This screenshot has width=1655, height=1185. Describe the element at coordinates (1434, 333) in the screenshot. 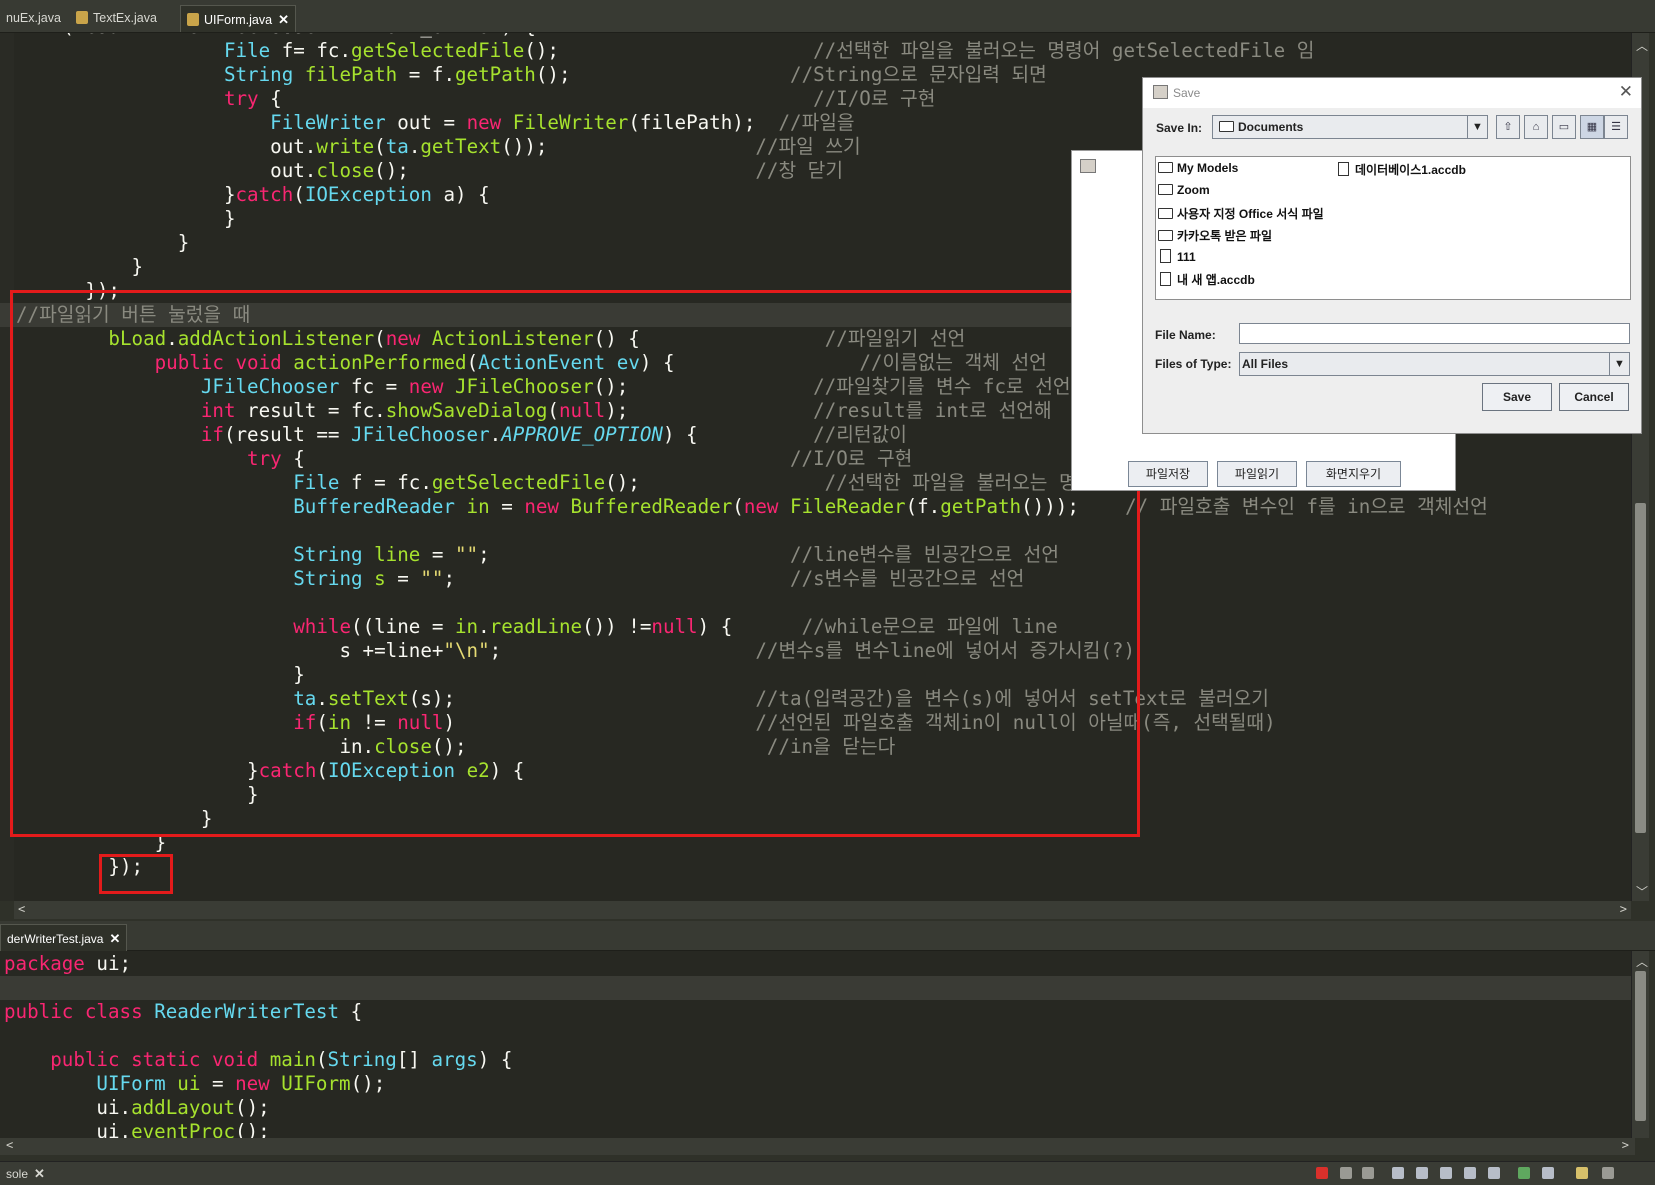

I see `file-name-input` at that location.